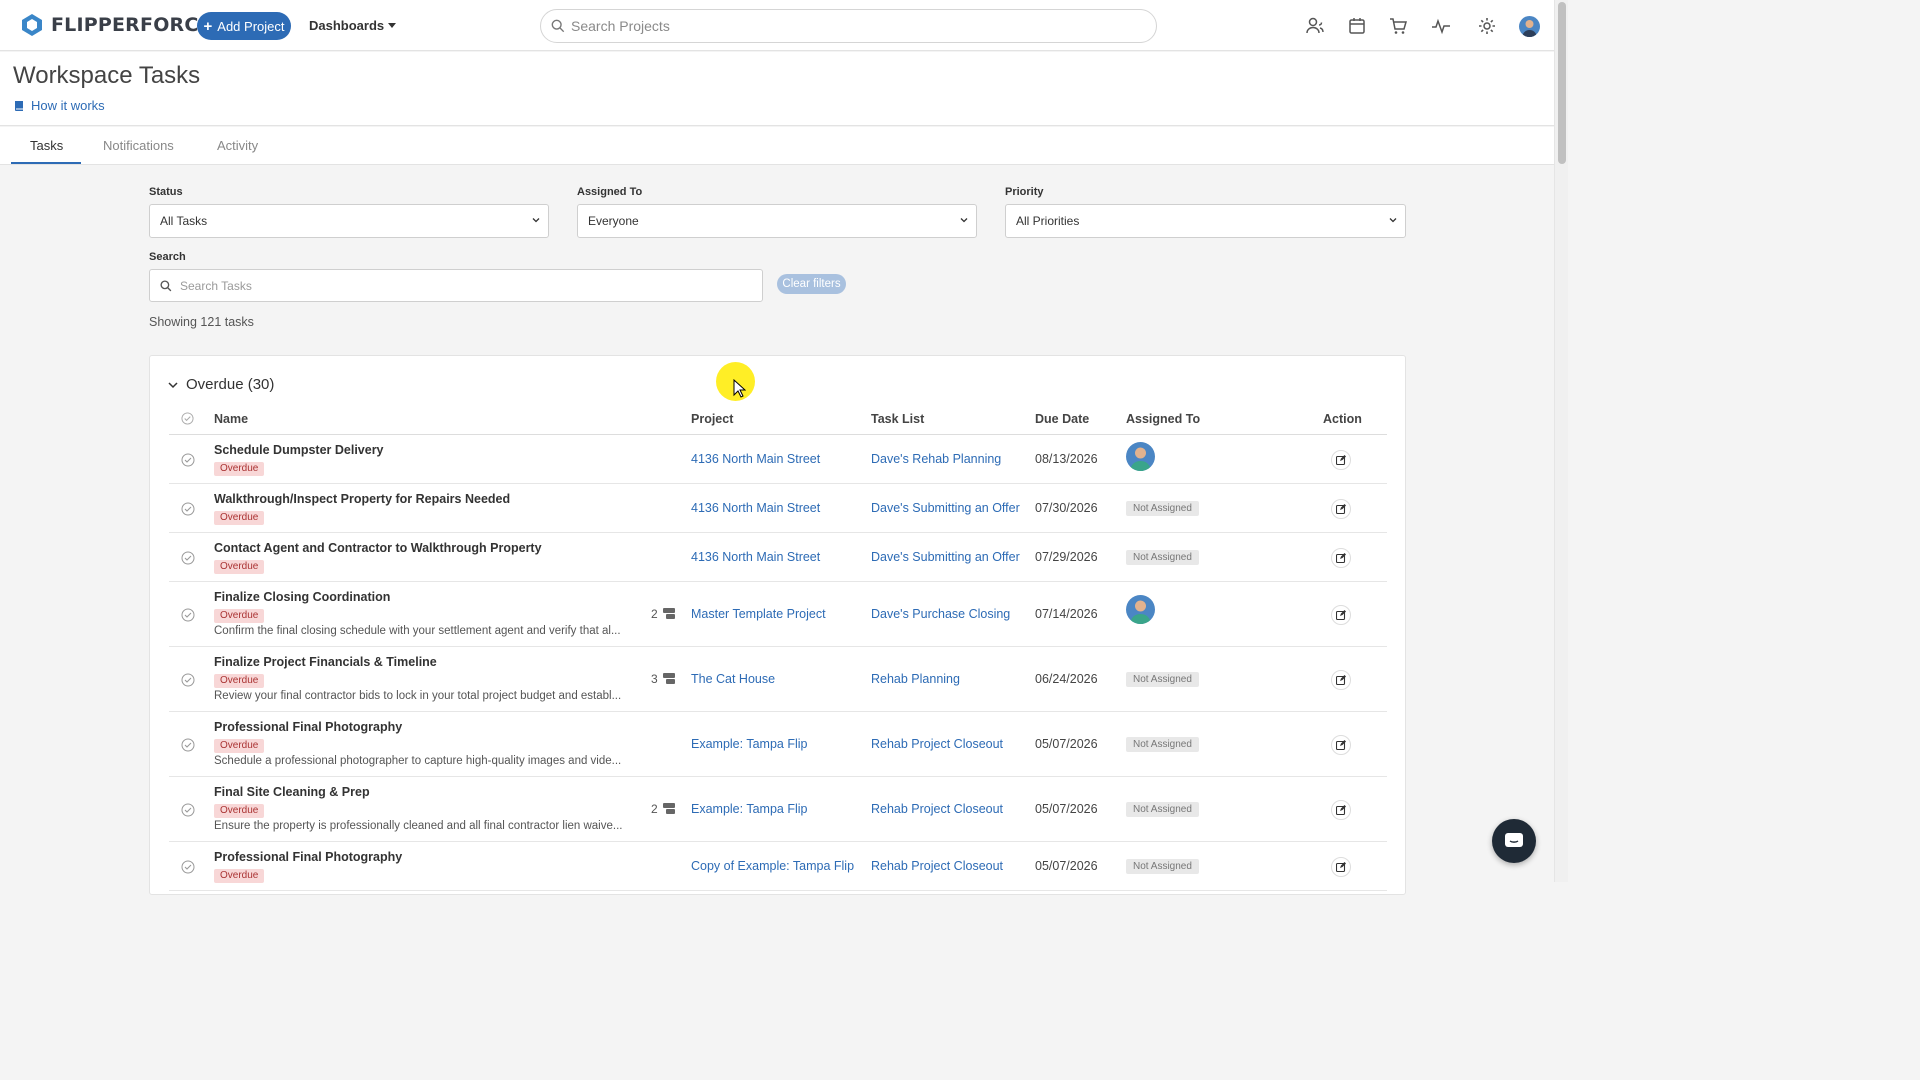 The height and width of the screenshot is (1080, 1920). What do you see at coordinates (758, 614) in the screenshot?
I see `project-link: Master Template Project` at bounding box center [758, 614].